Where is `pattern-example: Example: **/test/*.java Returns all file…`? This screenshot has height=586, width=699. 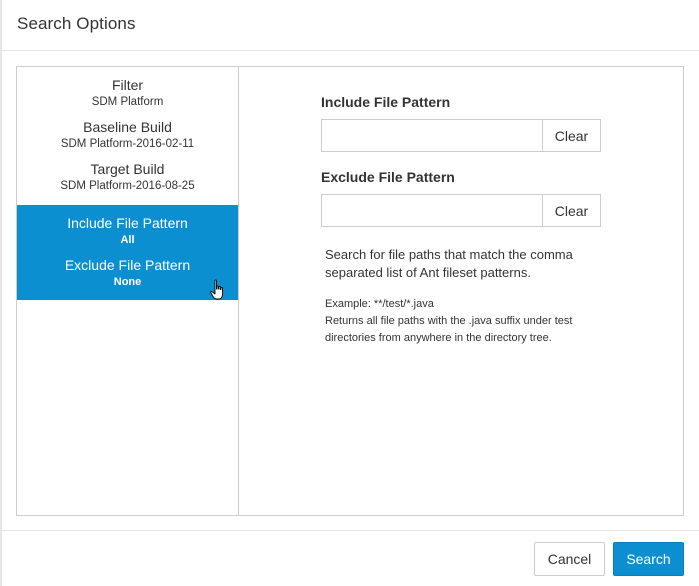 pattern-example: Example: **/test/*.java Returns all file… is located at coordinates (460, 321).